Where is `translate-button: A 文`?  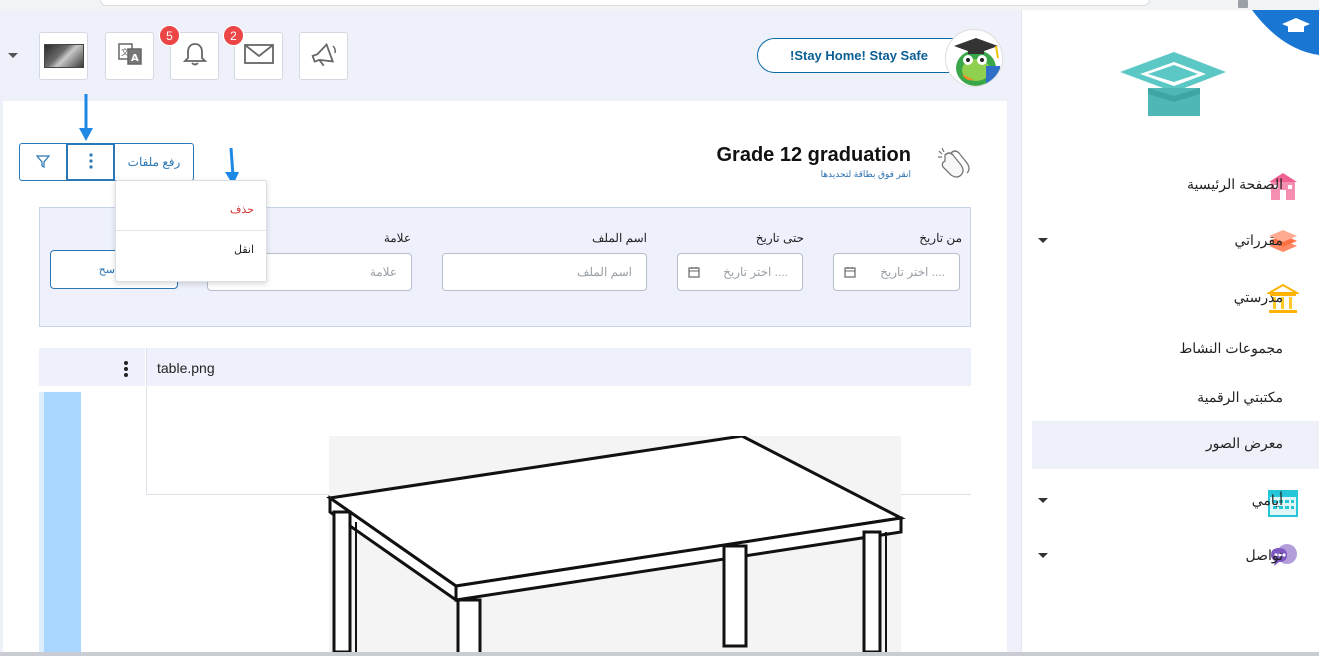
translate-button: A 文 is located at coordinates (129, 56).